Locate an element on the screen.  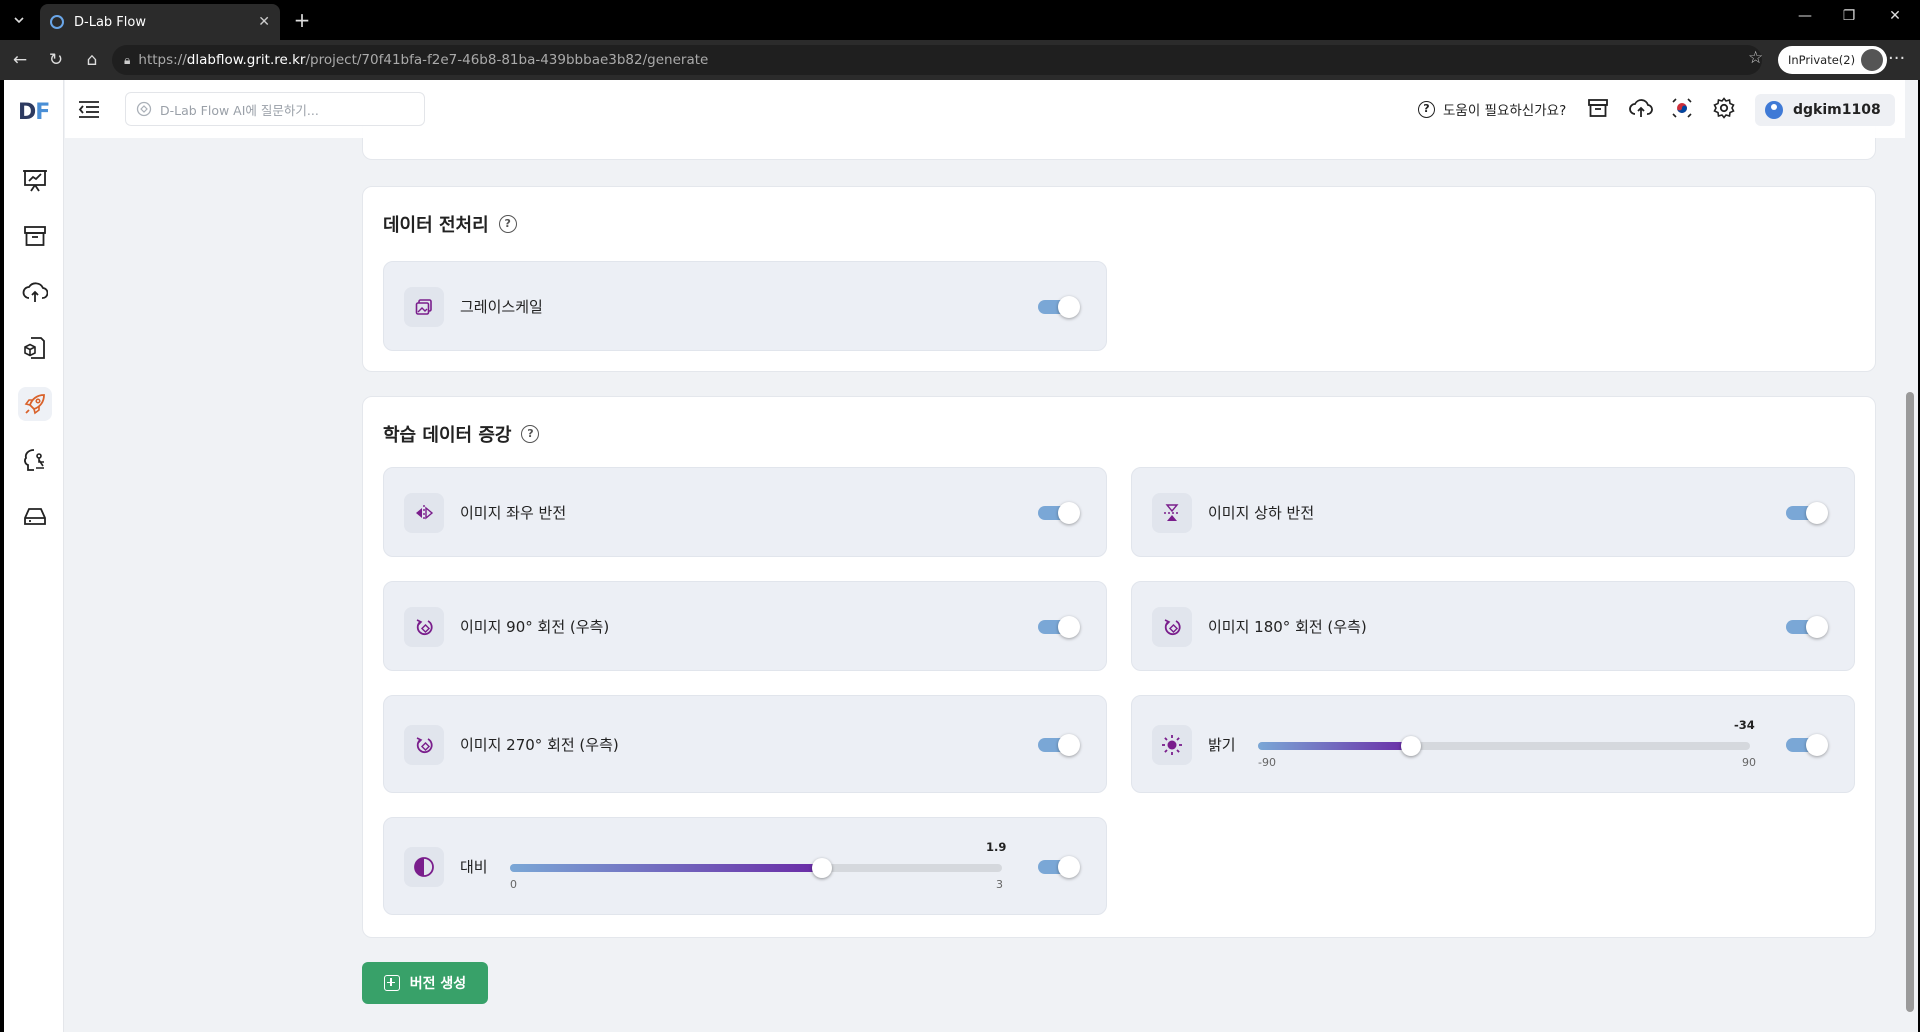
flip-horizontal-icon is located at coordinates (424, 513).